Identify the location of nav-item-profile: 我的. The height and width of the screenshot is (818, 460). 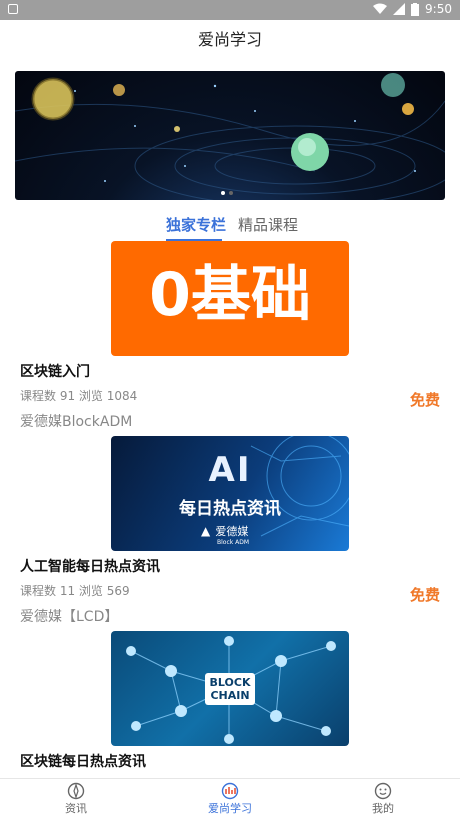
(383, 797).